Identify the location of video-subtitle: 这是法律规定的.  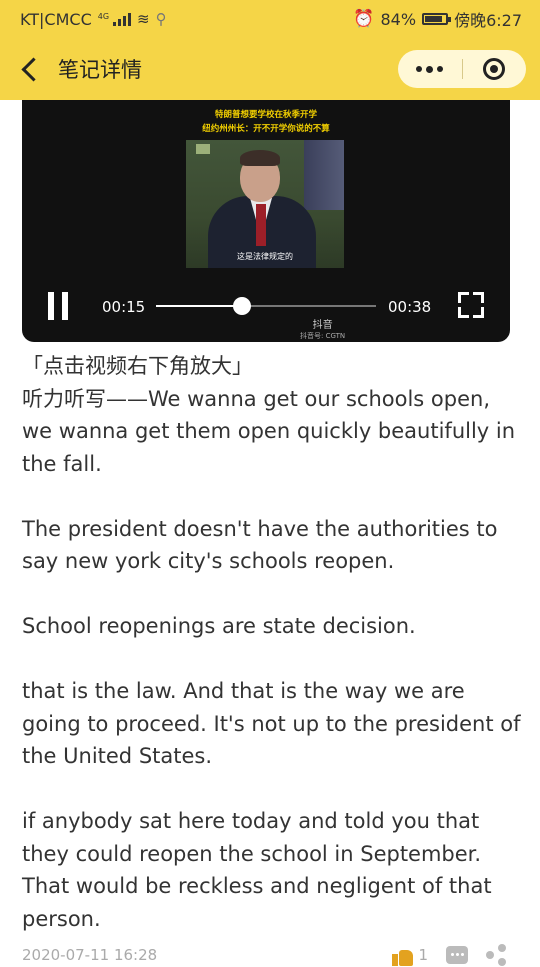
(265, 256).